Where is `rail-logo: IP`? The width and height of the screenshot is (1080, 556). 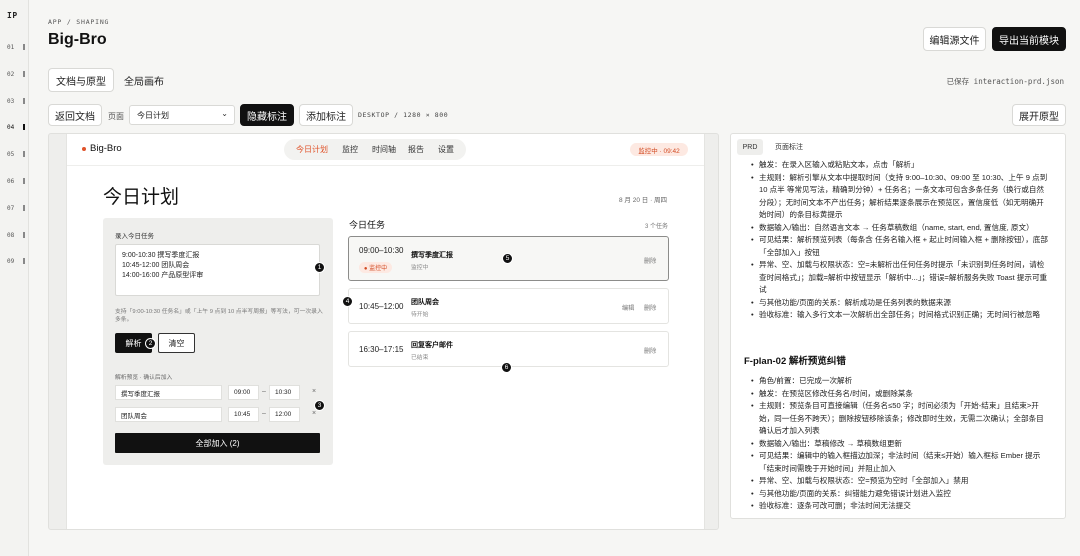 rail-logo: IP is located at coordinates (12, 15).